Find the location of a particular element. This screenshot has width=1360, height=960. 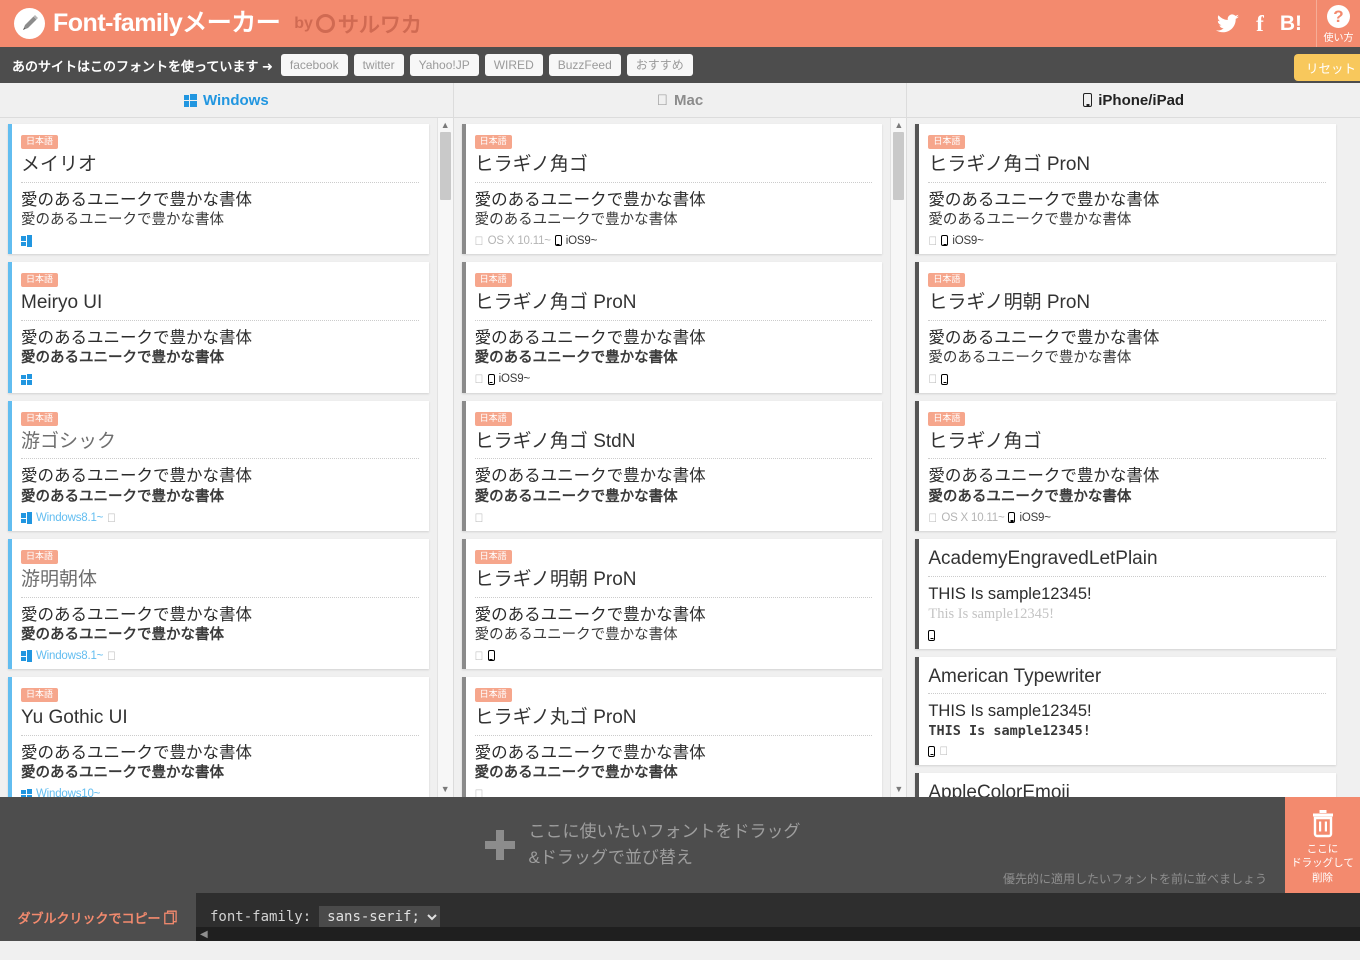

facebook-icon: f is located at coordinates (1260, 24).